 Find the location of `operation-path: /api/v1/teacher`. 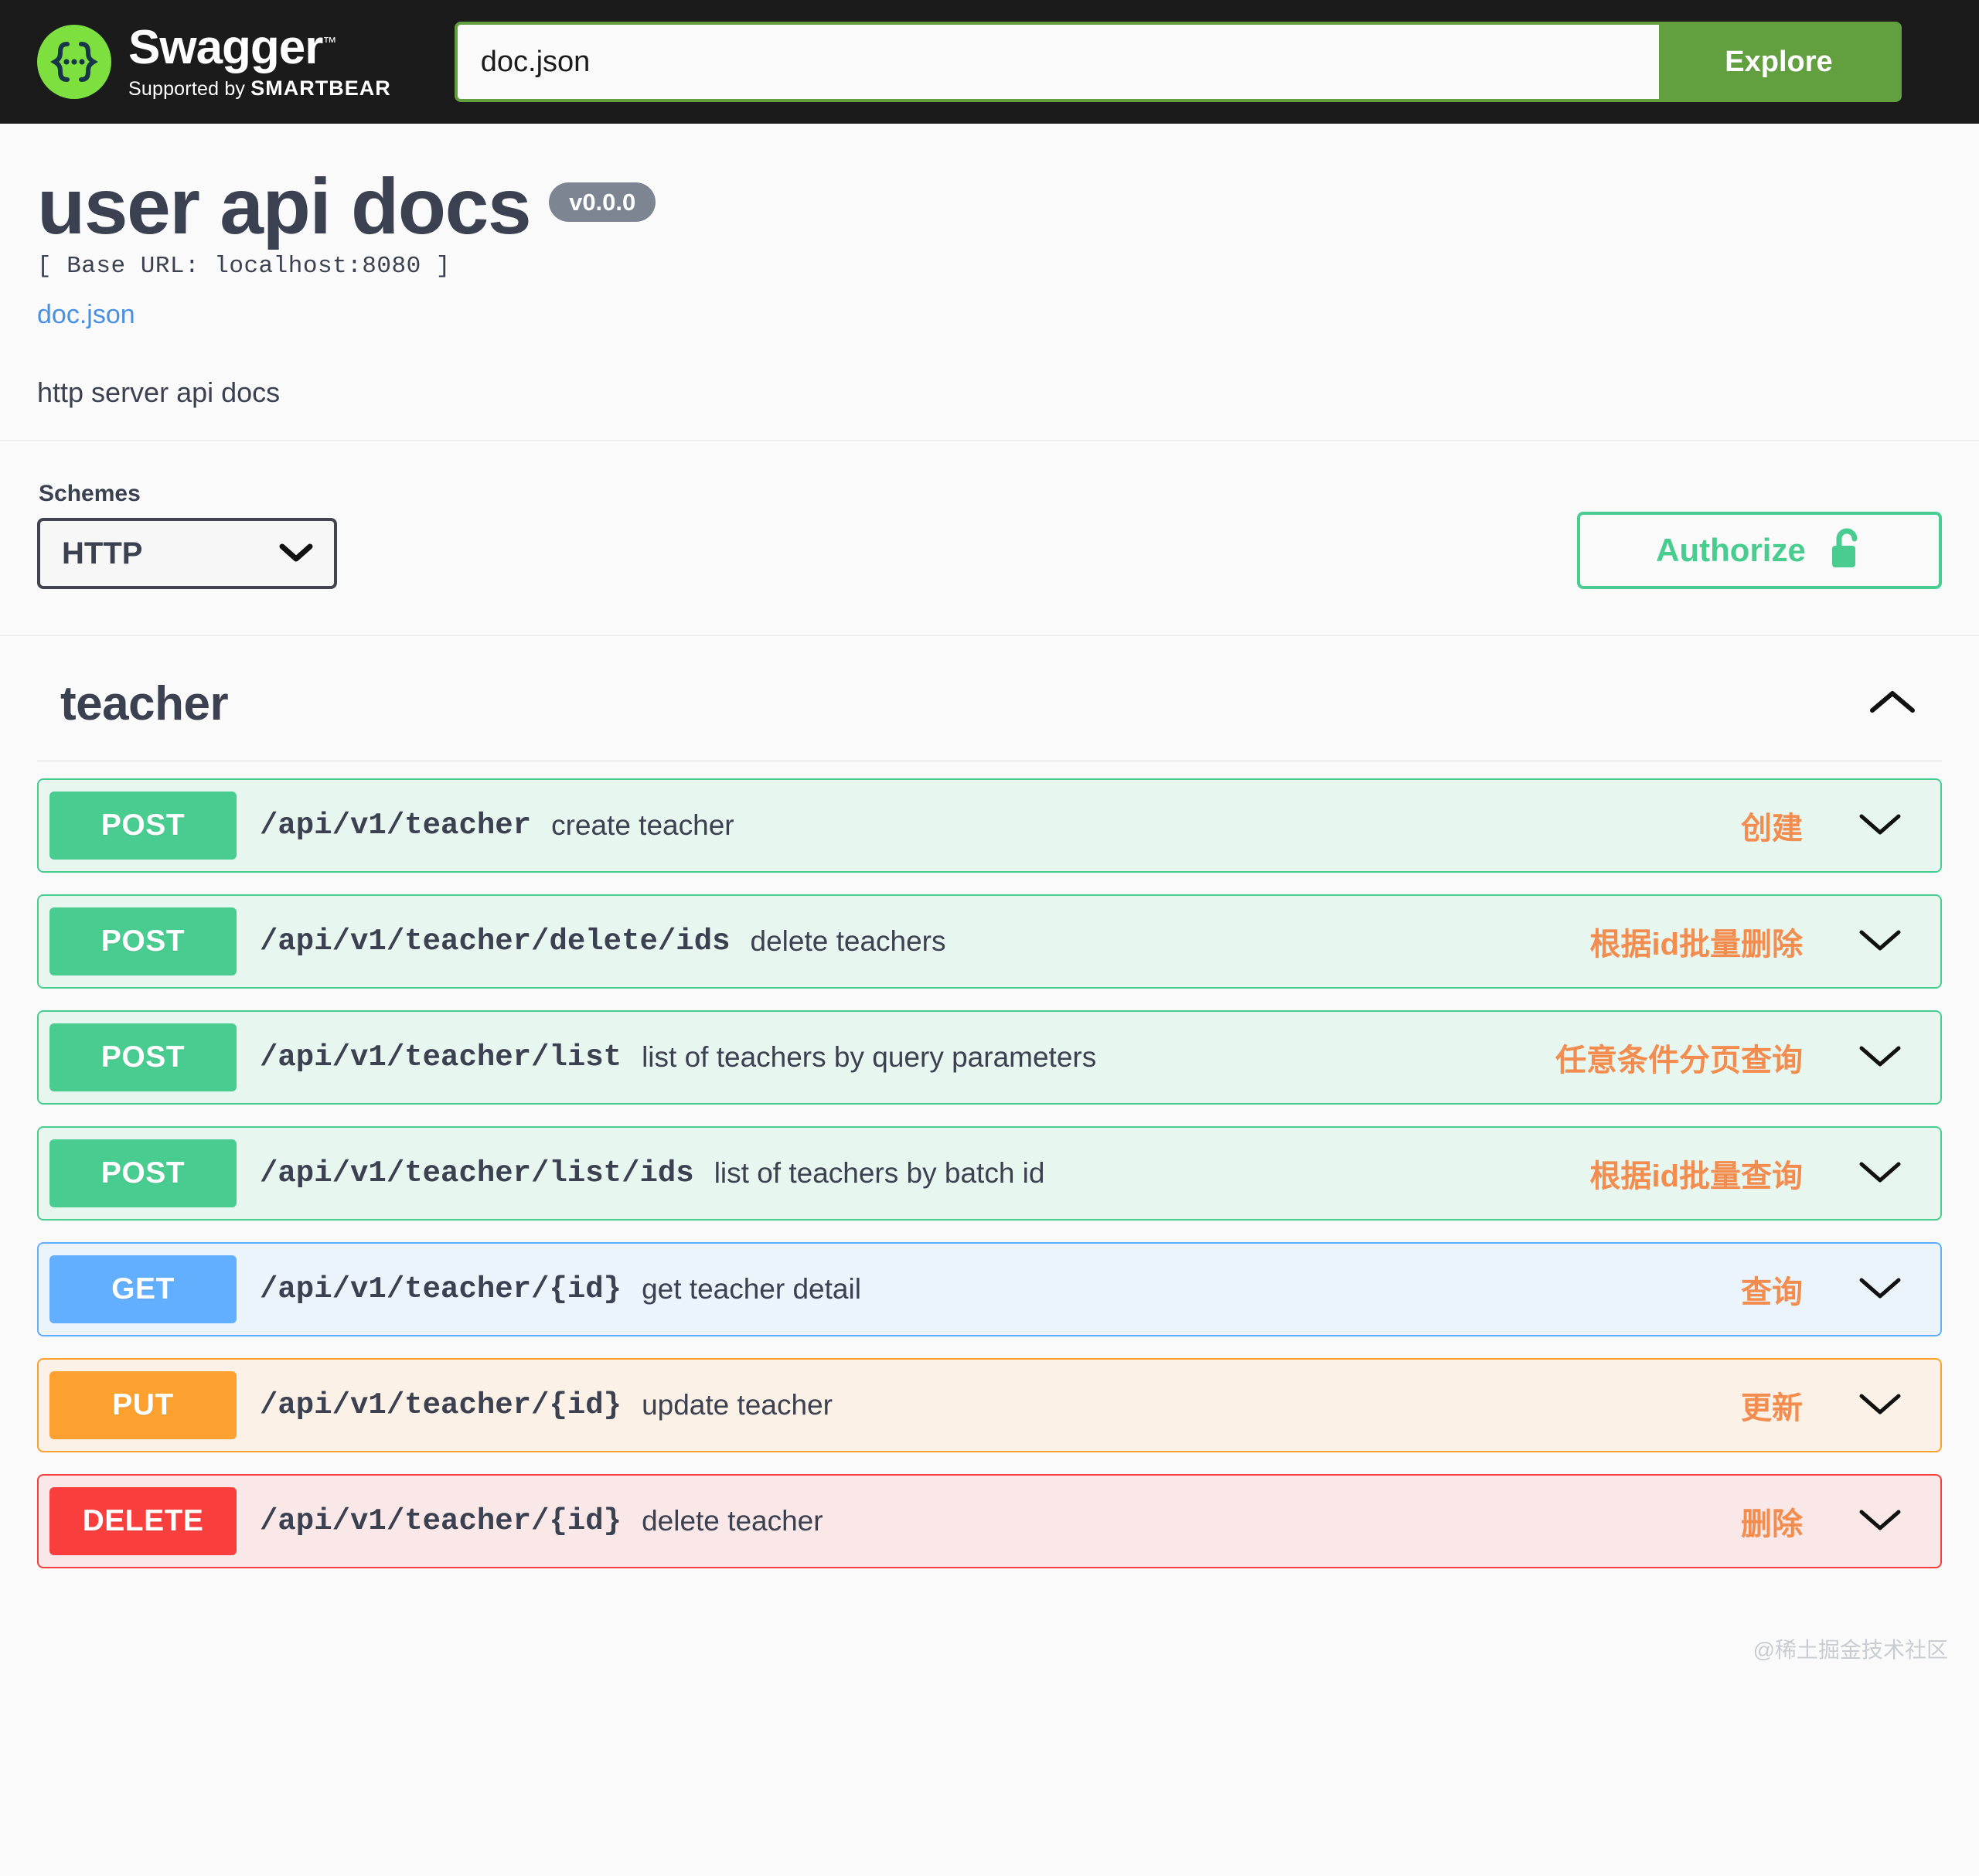

operation-path: /api/v1/teacher is located at coordinates (396, 826).